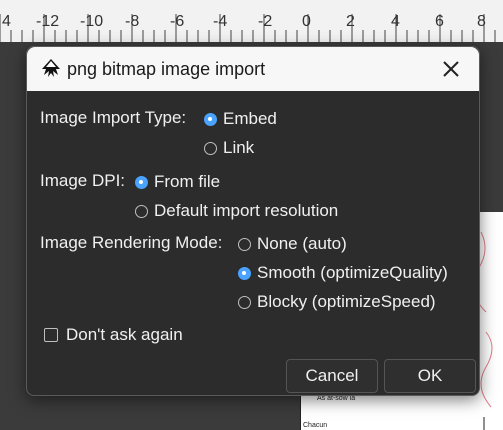  Describe the element at coordinates (430, 376) in the screenshot. I see `ok-button: OK` at that location.